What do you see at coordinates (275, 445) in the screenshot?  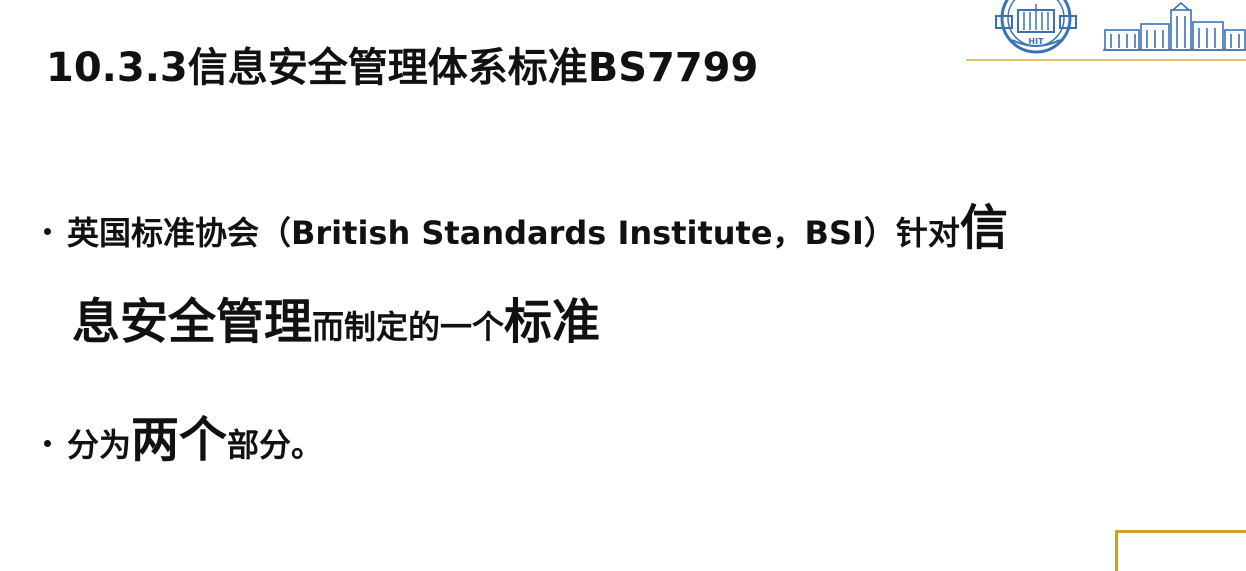 I see `bullet2-text-2: 部分。` at bounding box center [275, 445].